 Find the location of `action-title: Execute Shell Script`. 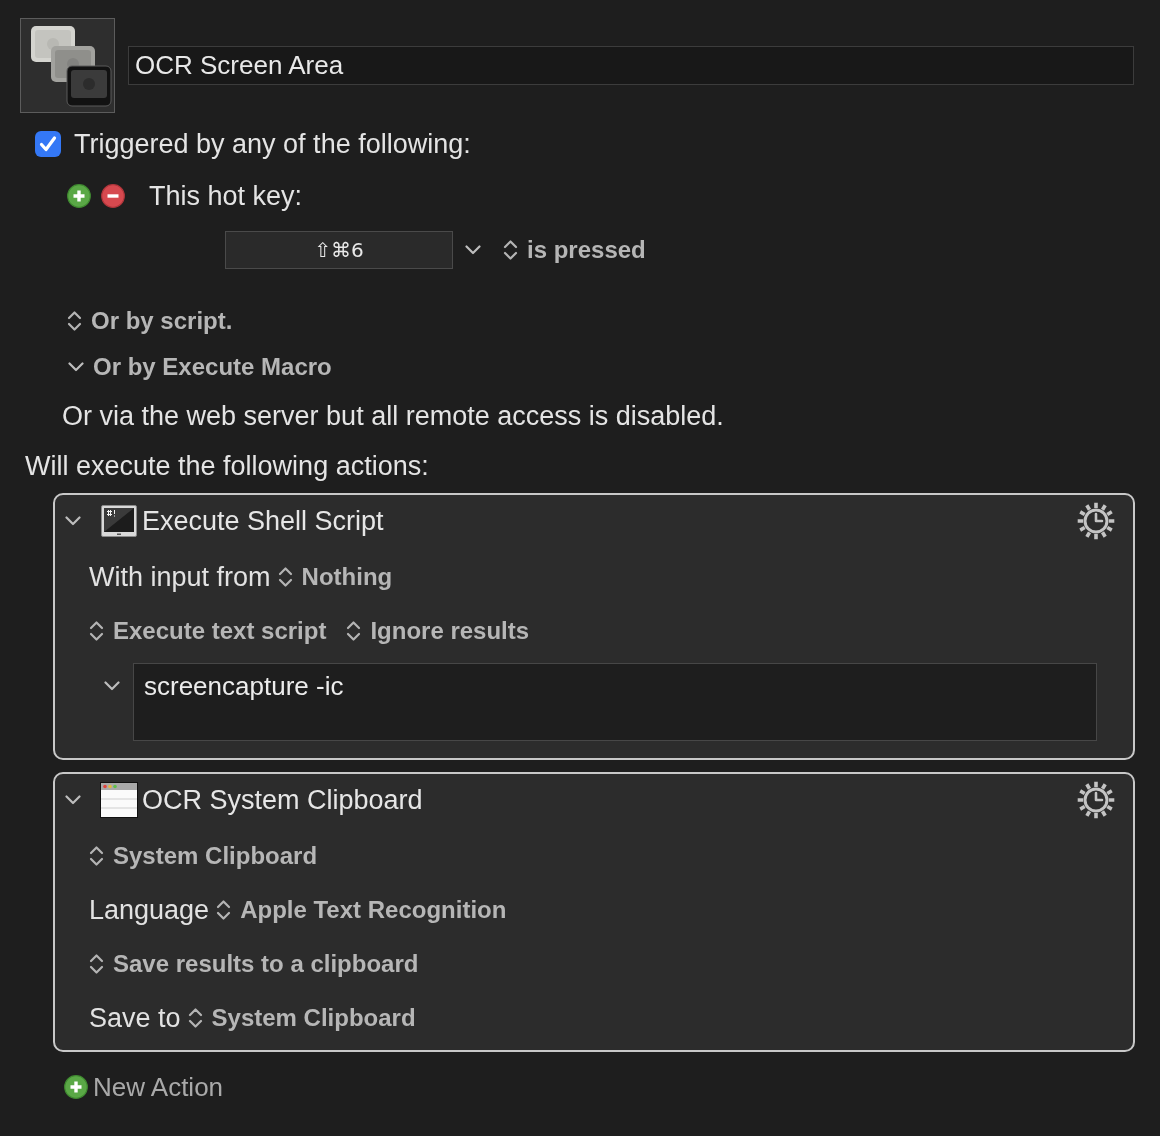

action-title: Execute Shell Script is located at coordinates (263, 521).